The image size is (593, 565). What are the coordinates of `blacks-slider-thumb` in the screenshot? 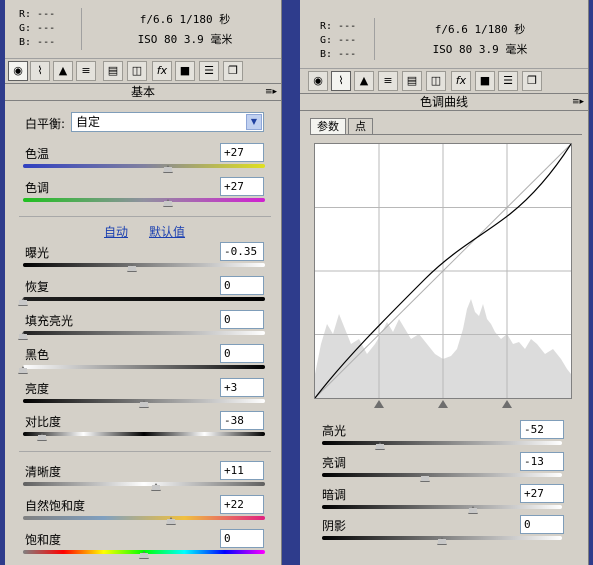 It's located at (23, 370).